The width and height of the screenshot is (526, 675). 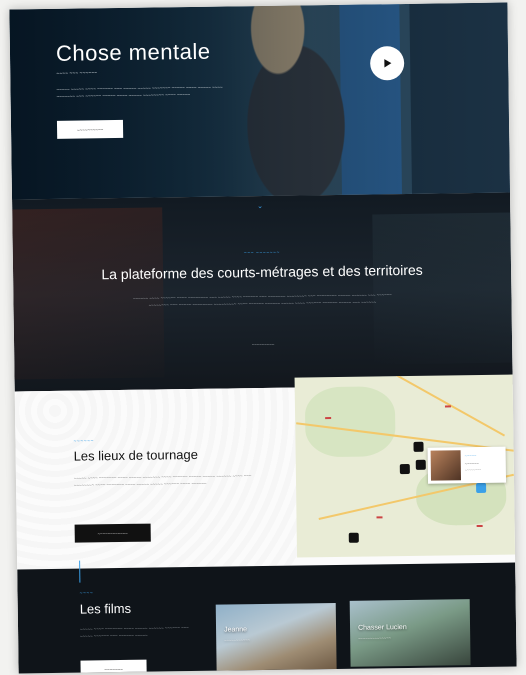 What do you see at coordinates (90, 129) in the screenshot?
I see `hero-cta-button: ~~~~~~~~~~` at bounding box center [90, 129].